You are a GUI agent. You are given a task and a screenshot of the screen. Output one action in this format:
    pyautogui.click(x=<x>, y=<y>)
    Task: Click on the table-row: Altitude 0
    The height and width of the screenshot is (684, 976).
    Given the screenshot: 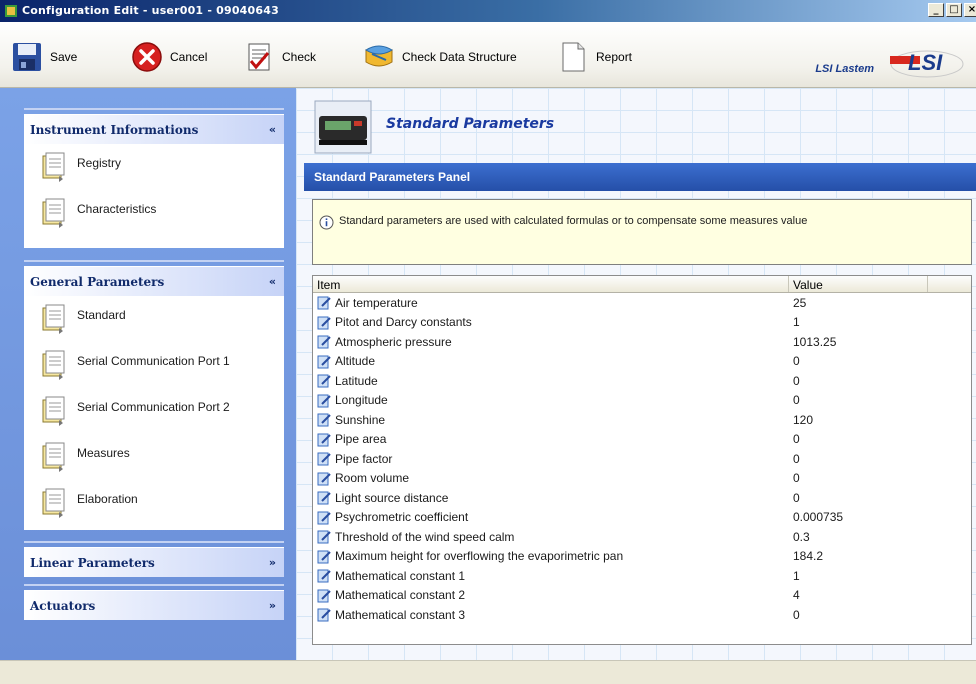 What is the action you would take?
    pyautogui.click(x=642, y=362)
    